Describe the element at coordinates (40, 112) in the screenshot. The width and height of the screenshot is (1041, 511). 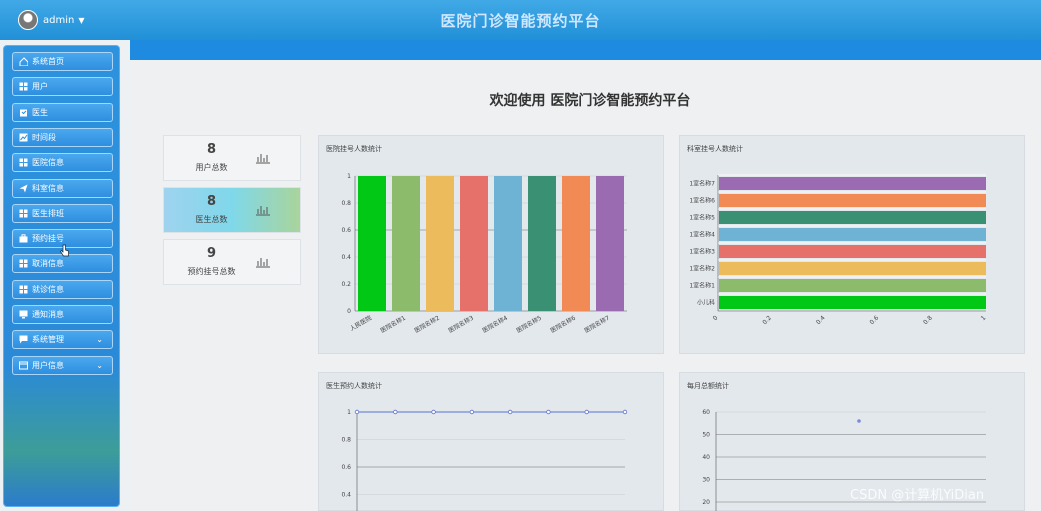
I see `sidebar-item-label: 医生` at that location.